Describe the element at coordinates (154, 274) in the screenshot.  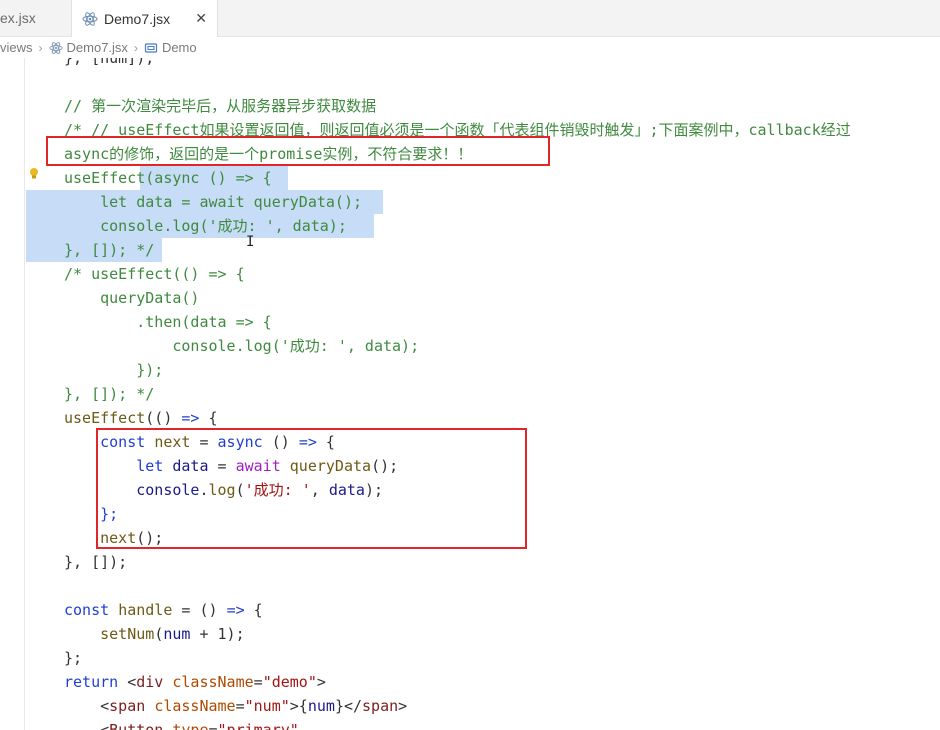
I see `code-line: /* useEffect(() => {` at that location.